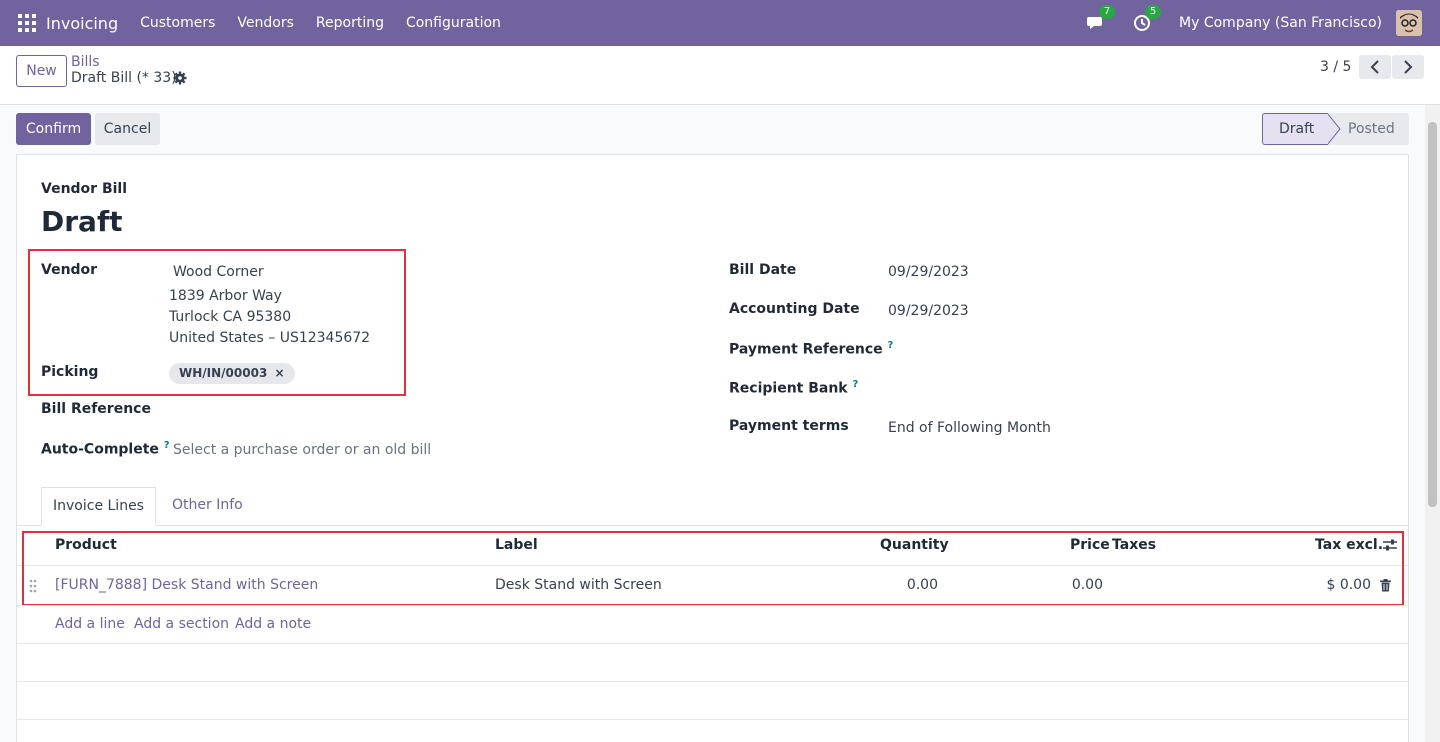 This screenshot has width=1440, height=742. I want to click on add-section-link: Add a section, so click(181, 624).